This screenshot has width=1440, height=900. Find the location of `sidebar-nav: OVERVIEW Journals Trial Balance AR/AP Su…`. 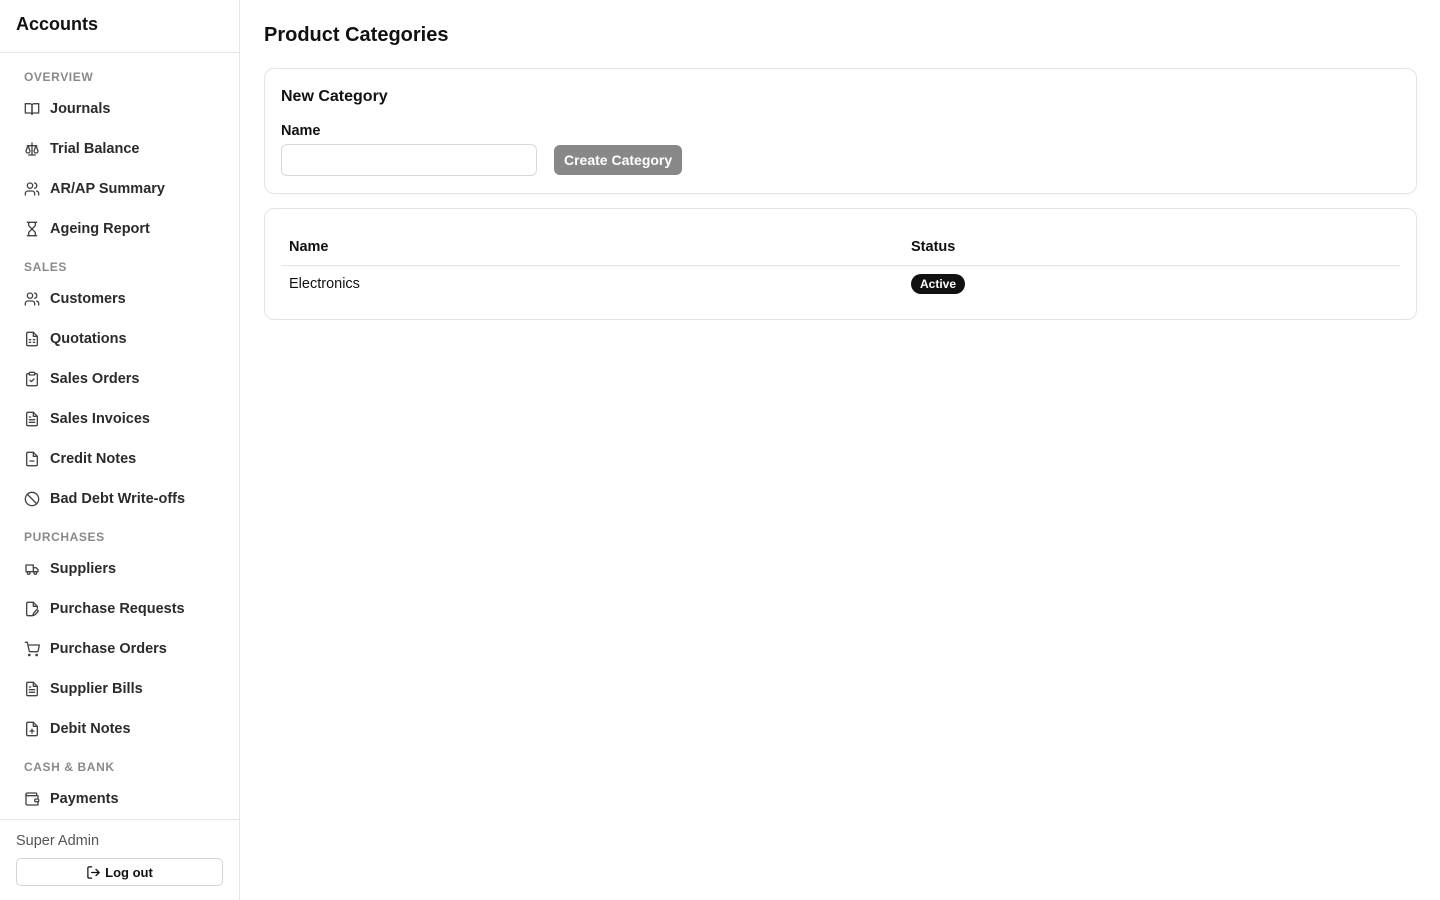

sidebar-nav: OVERVIEW Journals Trial Balance AR/AP Su… is located at coordinates (119, 436).